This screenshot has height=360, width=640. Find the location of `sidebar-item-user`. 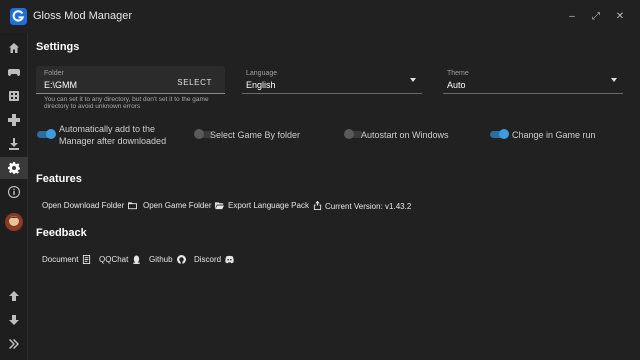

sidebar-item-user is located at coordinates (14, 222).